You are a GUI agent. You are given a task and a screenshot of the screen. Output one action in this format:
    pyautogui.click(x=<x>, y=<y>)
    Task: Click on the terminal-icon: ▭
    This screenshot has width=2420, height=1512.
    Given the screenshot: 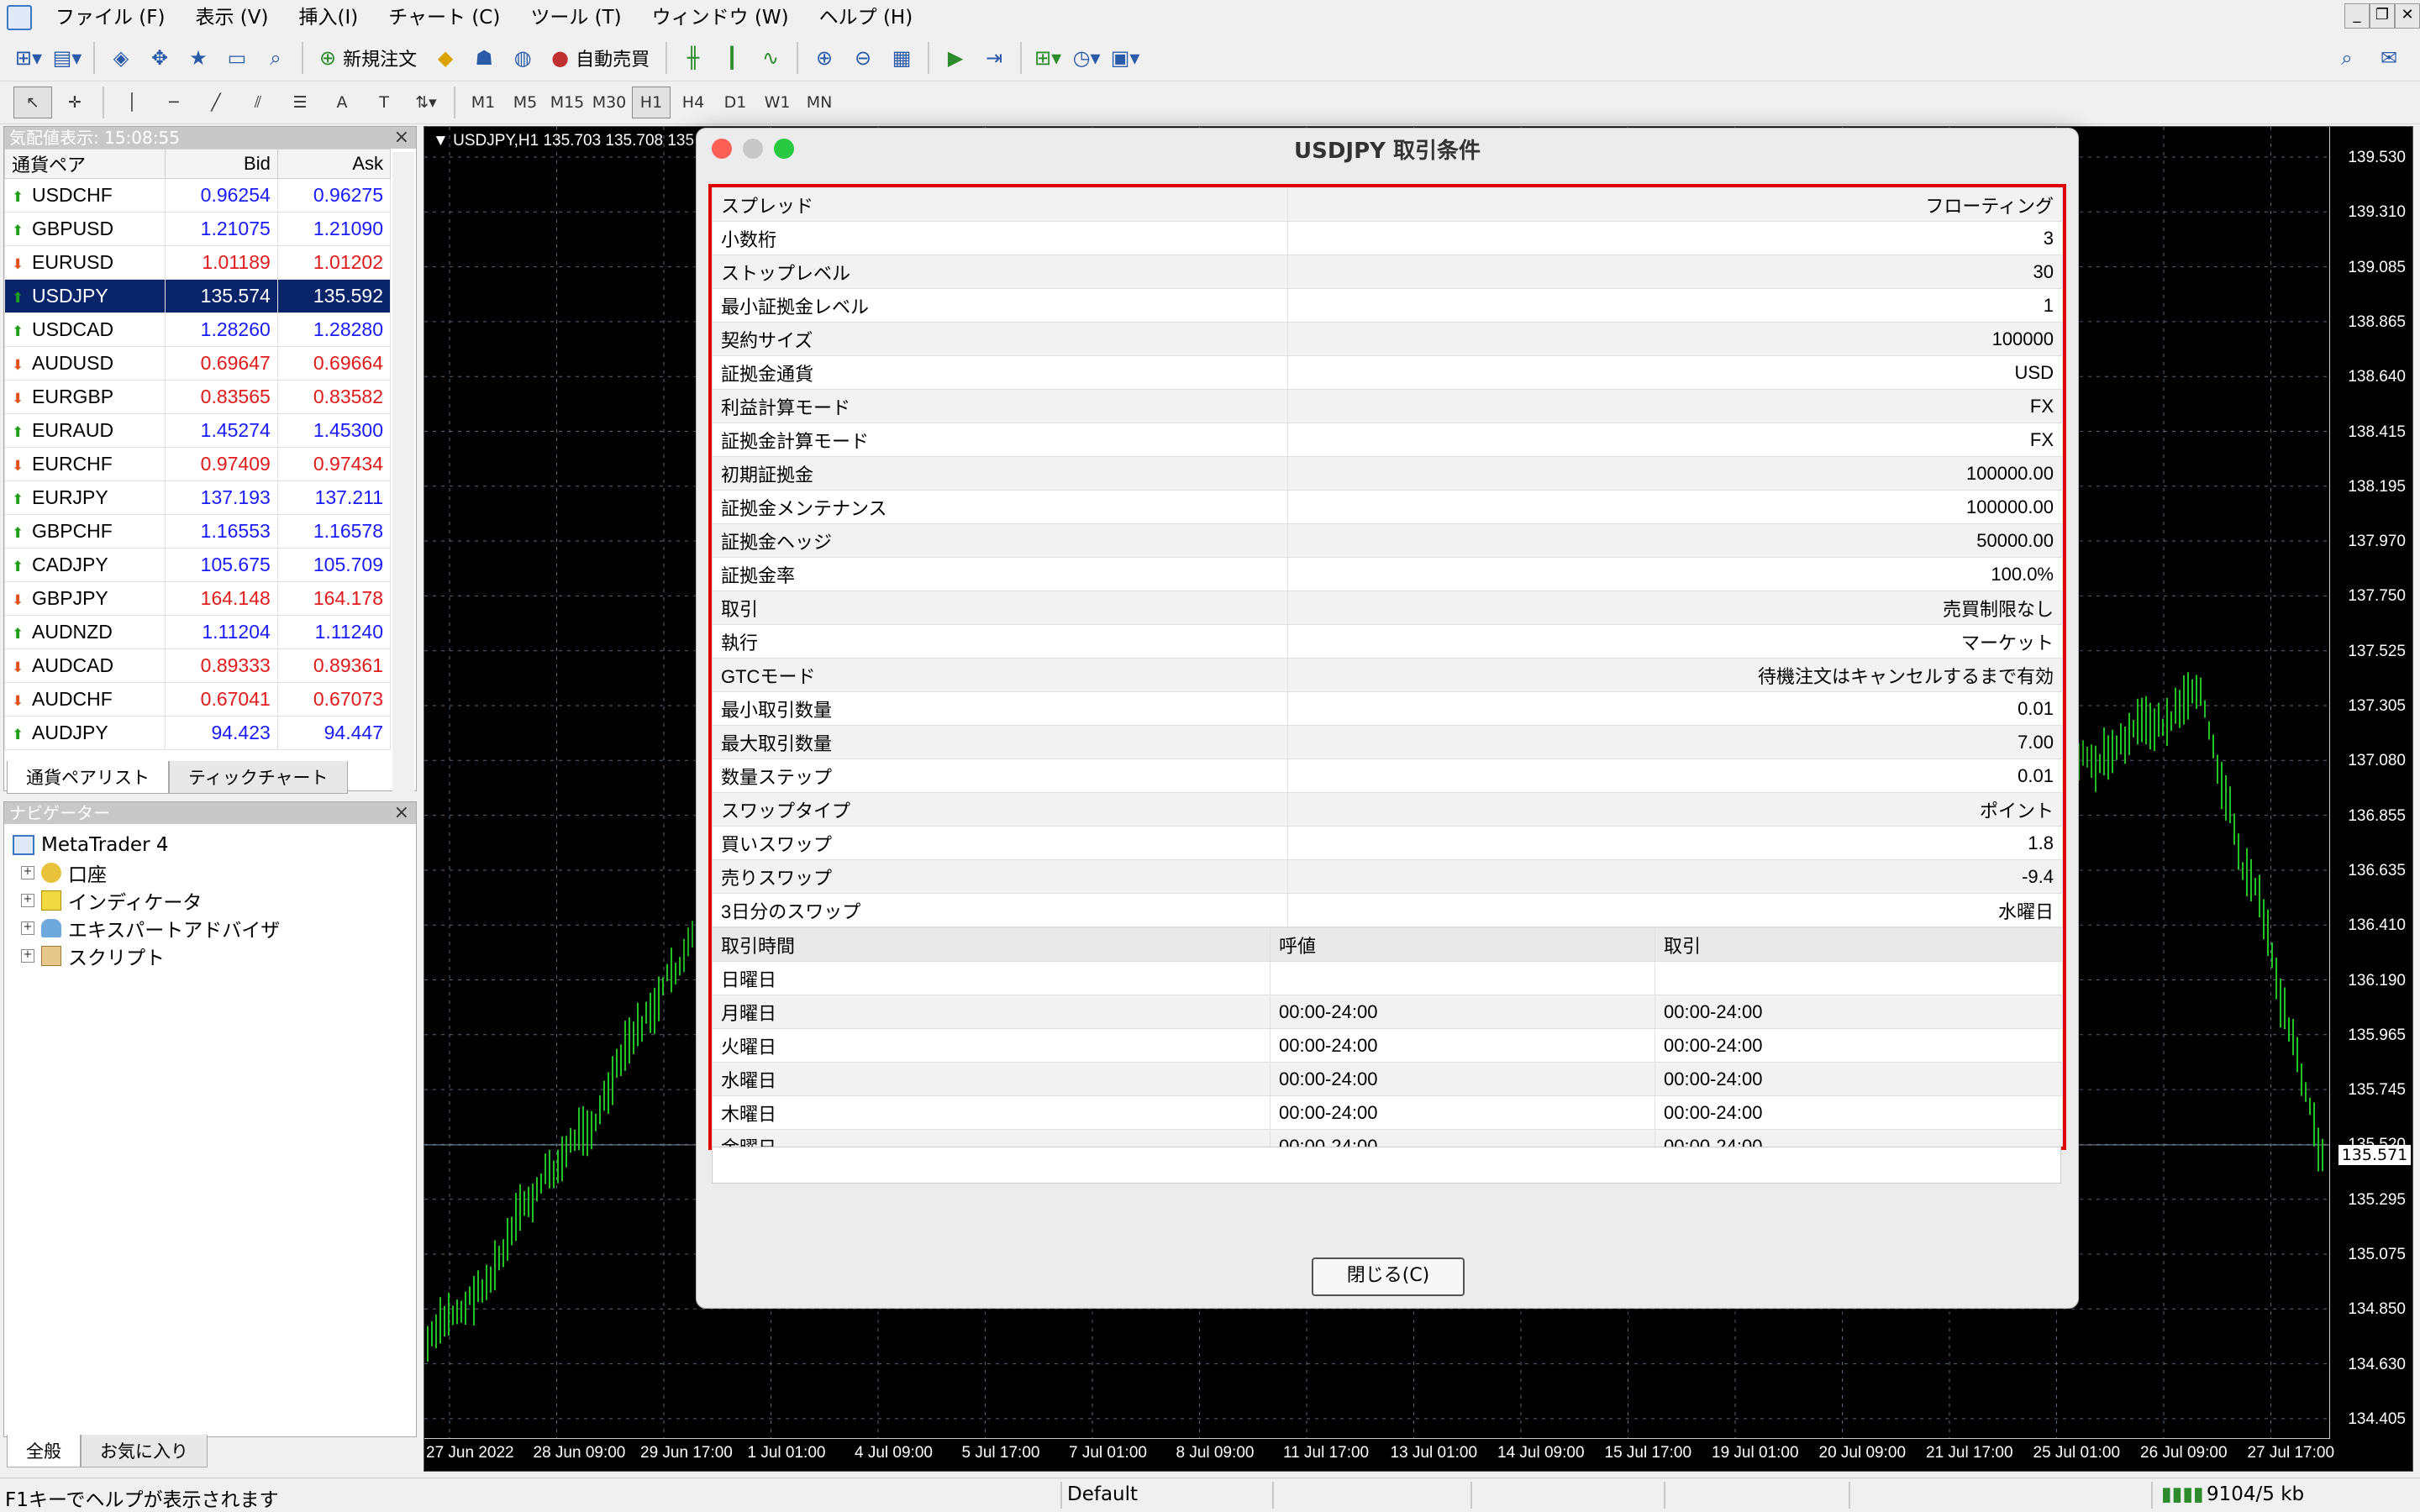 What is the action you would take?
    pyautogui.click(x=237, y=58)
    